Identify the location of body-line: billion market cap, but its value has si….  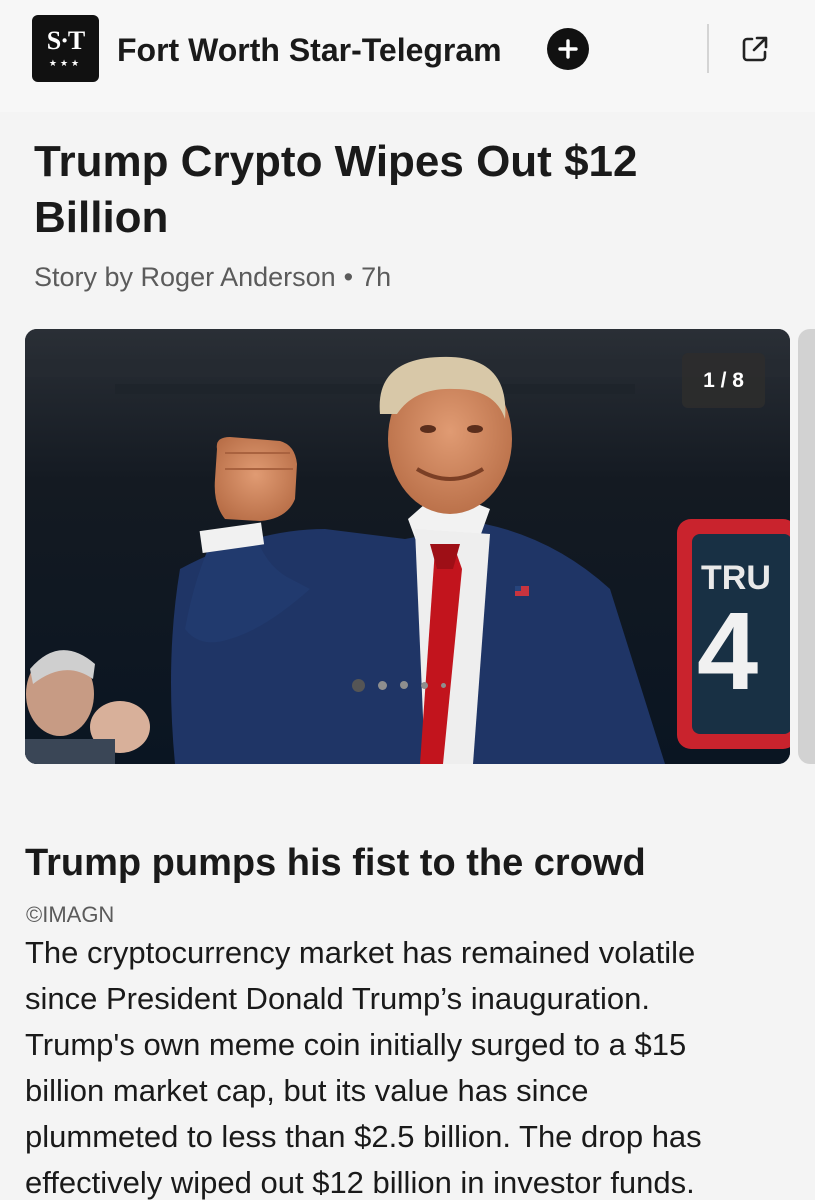
(307, 1090).